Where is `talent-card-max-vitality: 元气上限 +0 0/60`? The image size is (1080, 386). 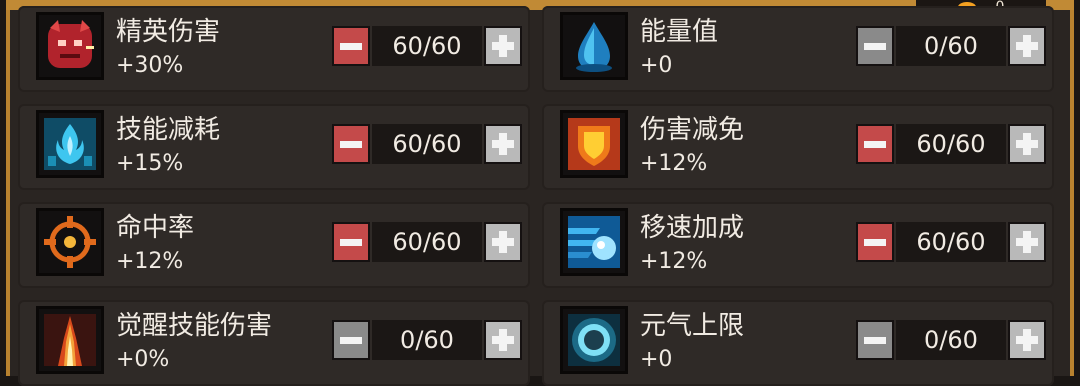 talent-card-max-vitality: 元气上限 +0 0/60 is located at coordinates (798, 343).